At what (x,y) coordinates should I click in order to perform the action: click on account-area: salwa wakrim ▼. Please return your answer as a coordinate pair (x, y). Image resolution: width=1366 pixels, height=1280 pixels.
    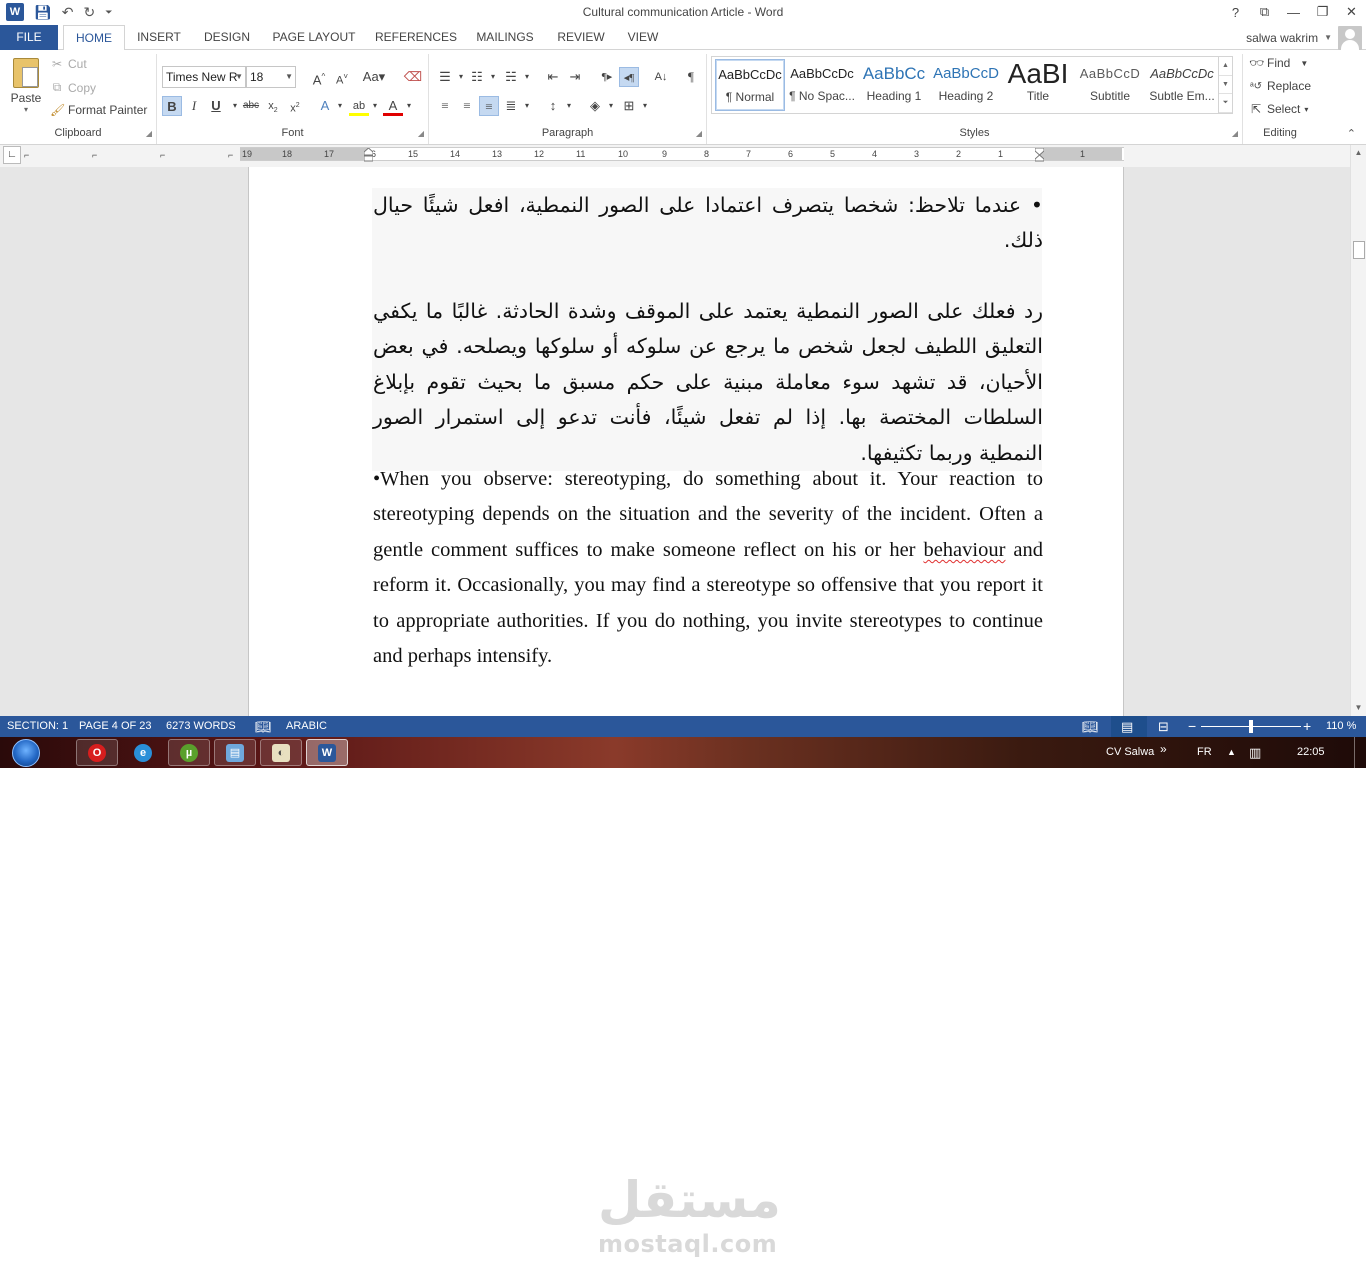
    Looking at the image, I should click on (1306, 37).